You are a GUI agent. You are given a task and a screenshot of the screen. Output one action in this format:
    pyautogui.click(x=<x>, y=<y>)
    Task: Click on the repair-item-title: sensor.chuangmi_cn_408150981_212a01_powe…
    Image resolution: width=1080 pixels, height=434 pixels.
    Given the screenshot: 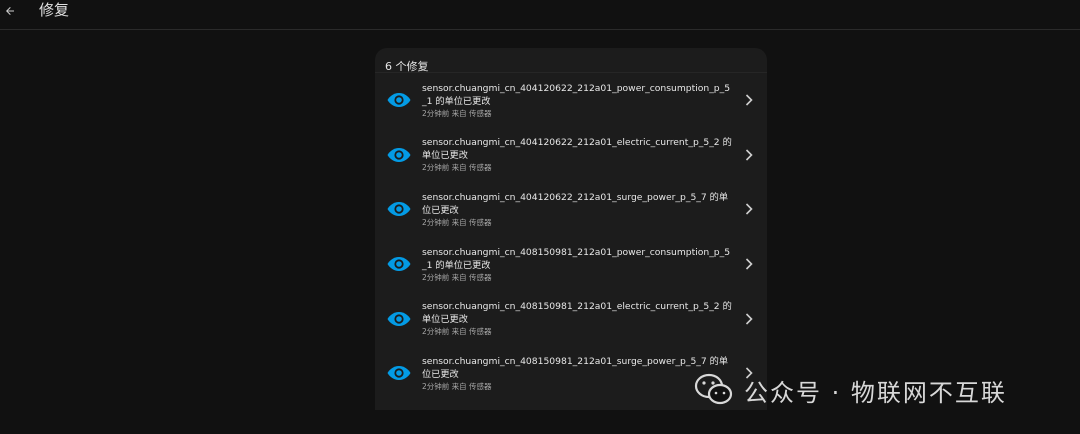 What is the action you would take?
    pyautogui.click(x=576, y=258)
    